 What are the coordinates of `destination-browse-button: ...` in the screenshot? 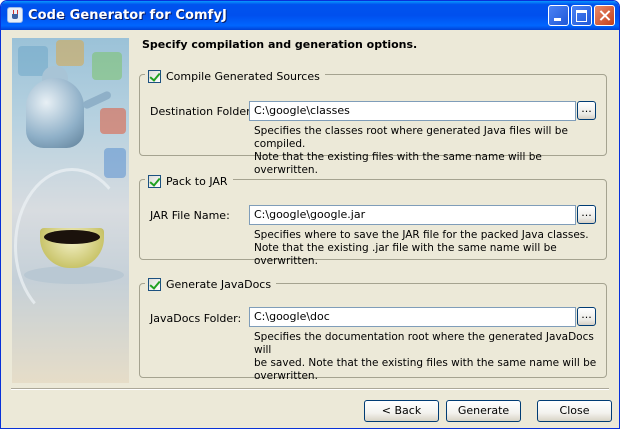 It's located at (586, 110).